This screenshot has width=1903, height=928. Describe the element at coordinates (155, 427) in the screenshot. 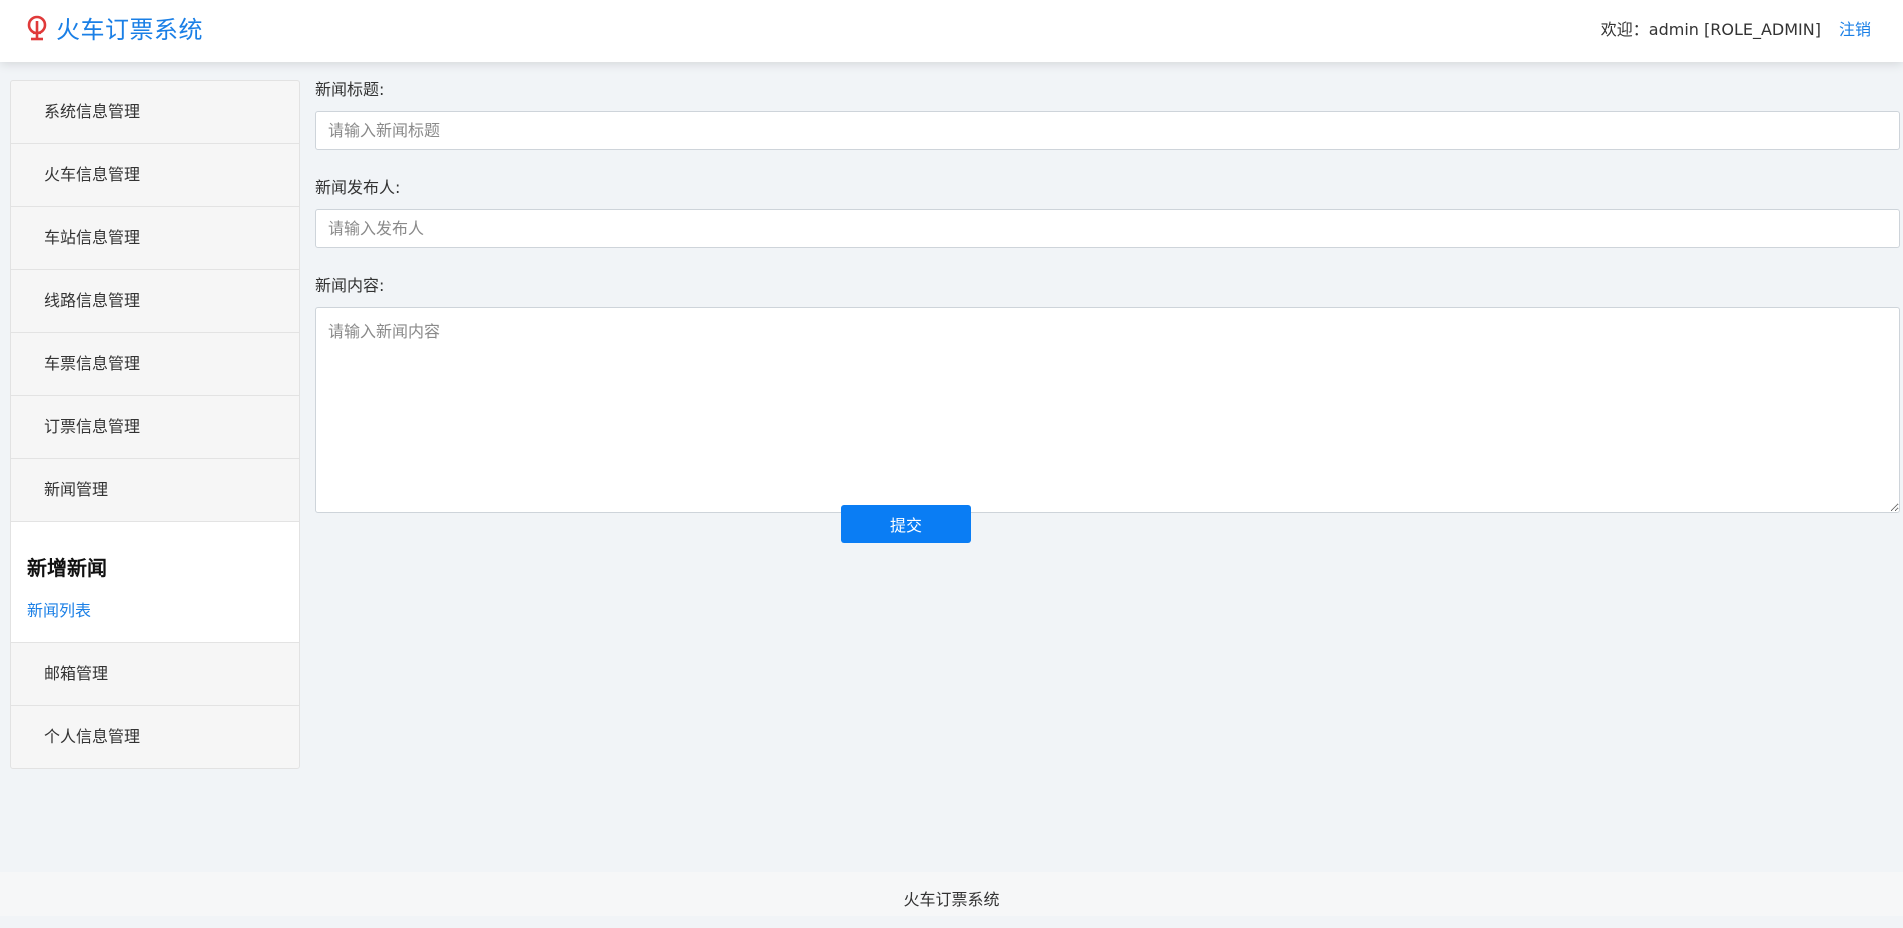

I see `sidebar-item-booking-info: 订票信息管理` at that location.